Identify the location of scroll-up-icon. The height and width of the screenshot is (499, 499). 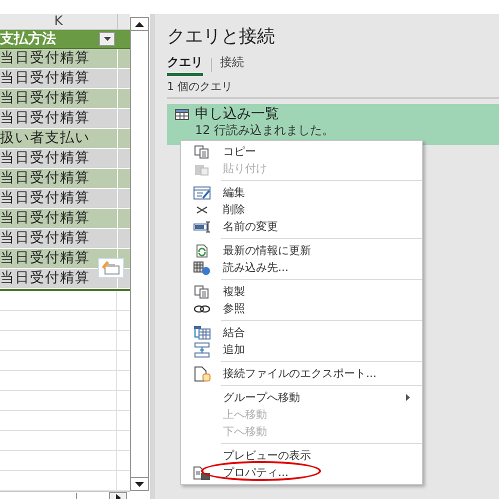
(139, 24).